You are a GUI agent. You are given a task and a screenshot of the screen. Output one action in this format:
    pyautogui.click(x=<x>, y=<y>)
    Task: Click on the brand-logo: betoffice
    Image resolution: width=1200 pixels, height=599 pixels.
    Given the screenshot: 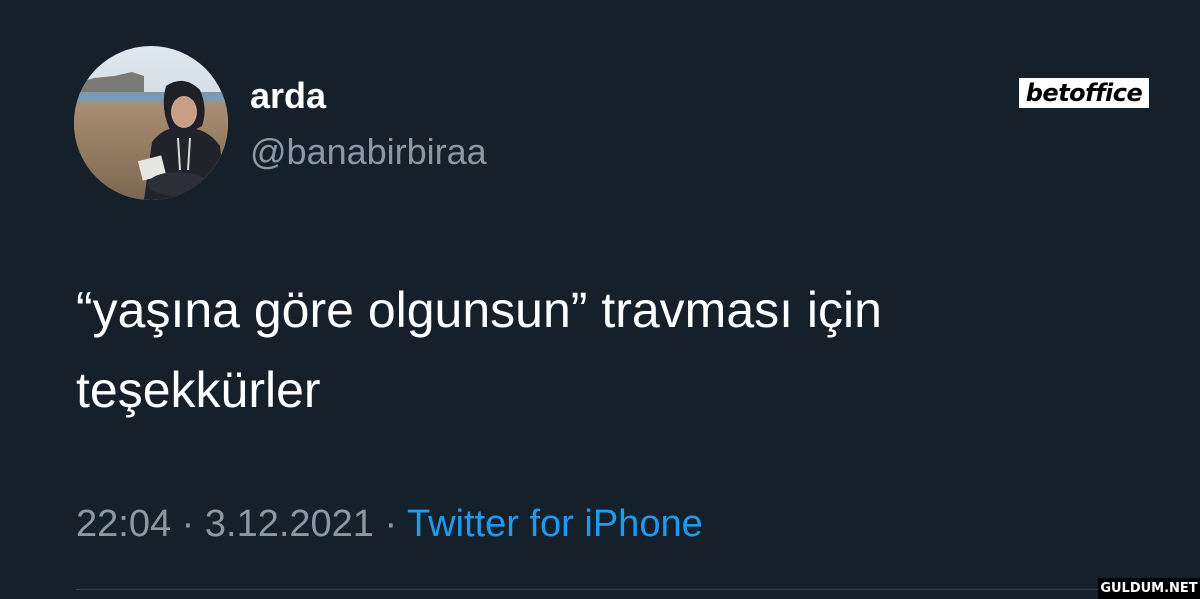 What is the action you would take?
    pyautogui.click(x=1084, y=93)
    